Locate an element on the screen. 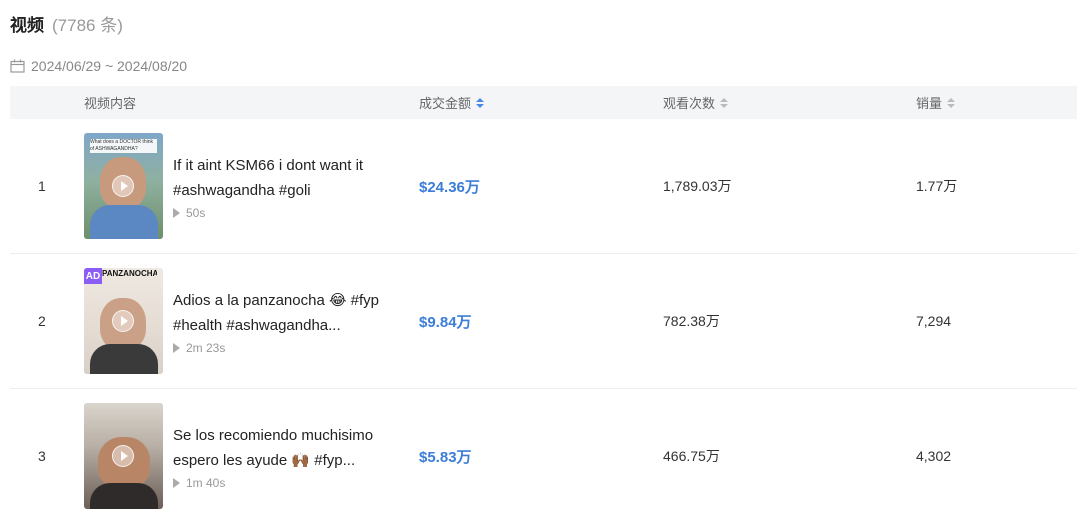 The image size is (1080, 521). duration-text: 1m 40s is located at coordinates (206, 482).